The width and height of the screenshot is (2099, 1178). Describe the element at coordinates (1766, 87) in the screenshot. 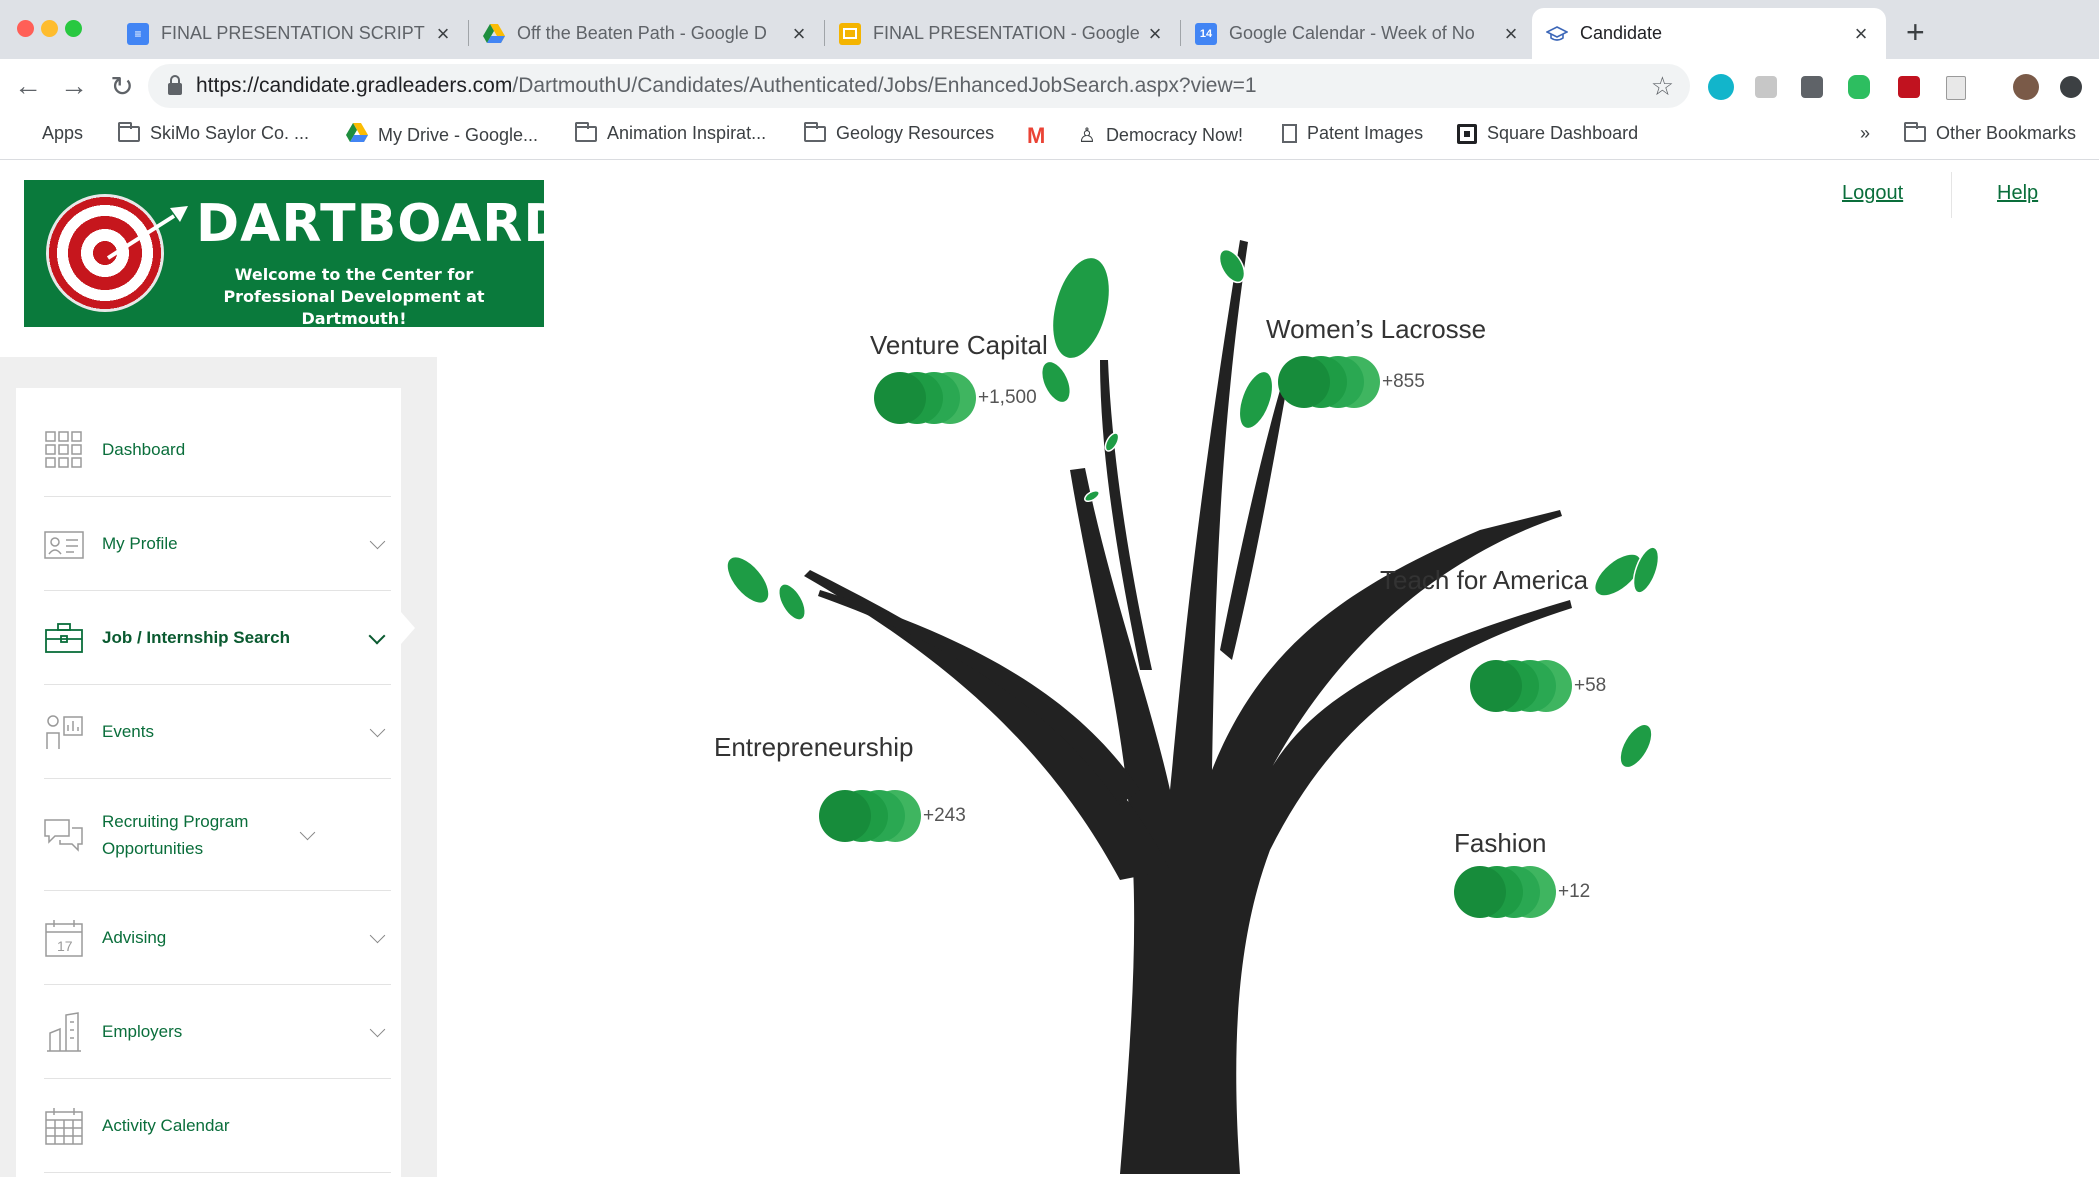

I see `extension-grey-icon` at that location.